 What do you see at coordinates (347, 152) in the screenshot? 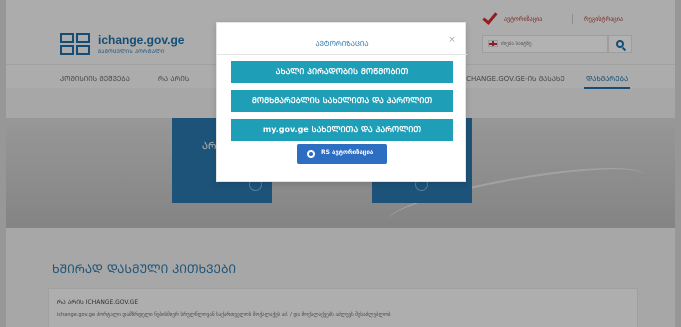
I see `rs-login-label: RS ავტორიზაცია` at bounding box center [347, 152].